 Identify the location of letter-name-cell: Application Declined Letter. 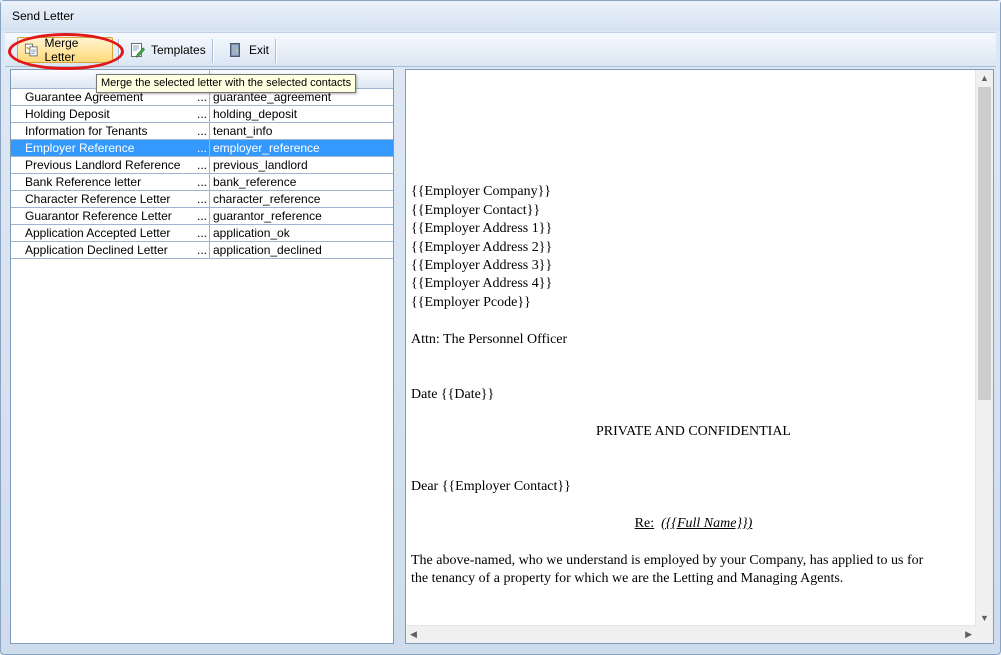
(96, 250).